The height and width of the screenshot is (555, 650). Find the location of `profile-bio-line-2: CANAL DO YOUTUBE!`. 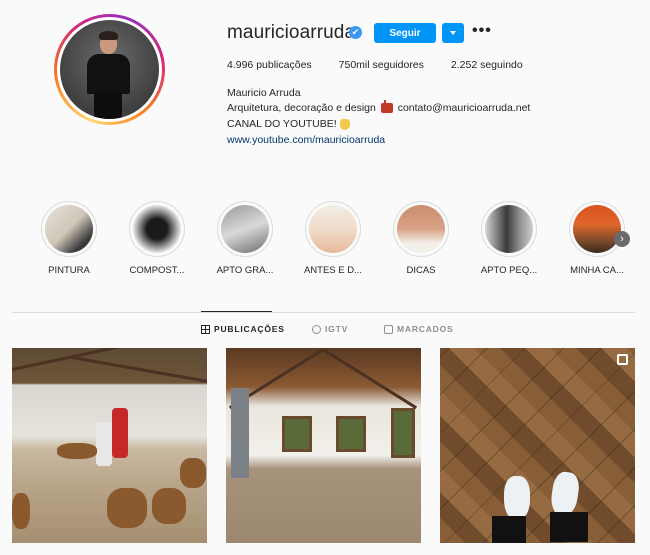

profile-bio-line-2: CANAL DO YOUTUBE! is located at coordinates (288, 124).